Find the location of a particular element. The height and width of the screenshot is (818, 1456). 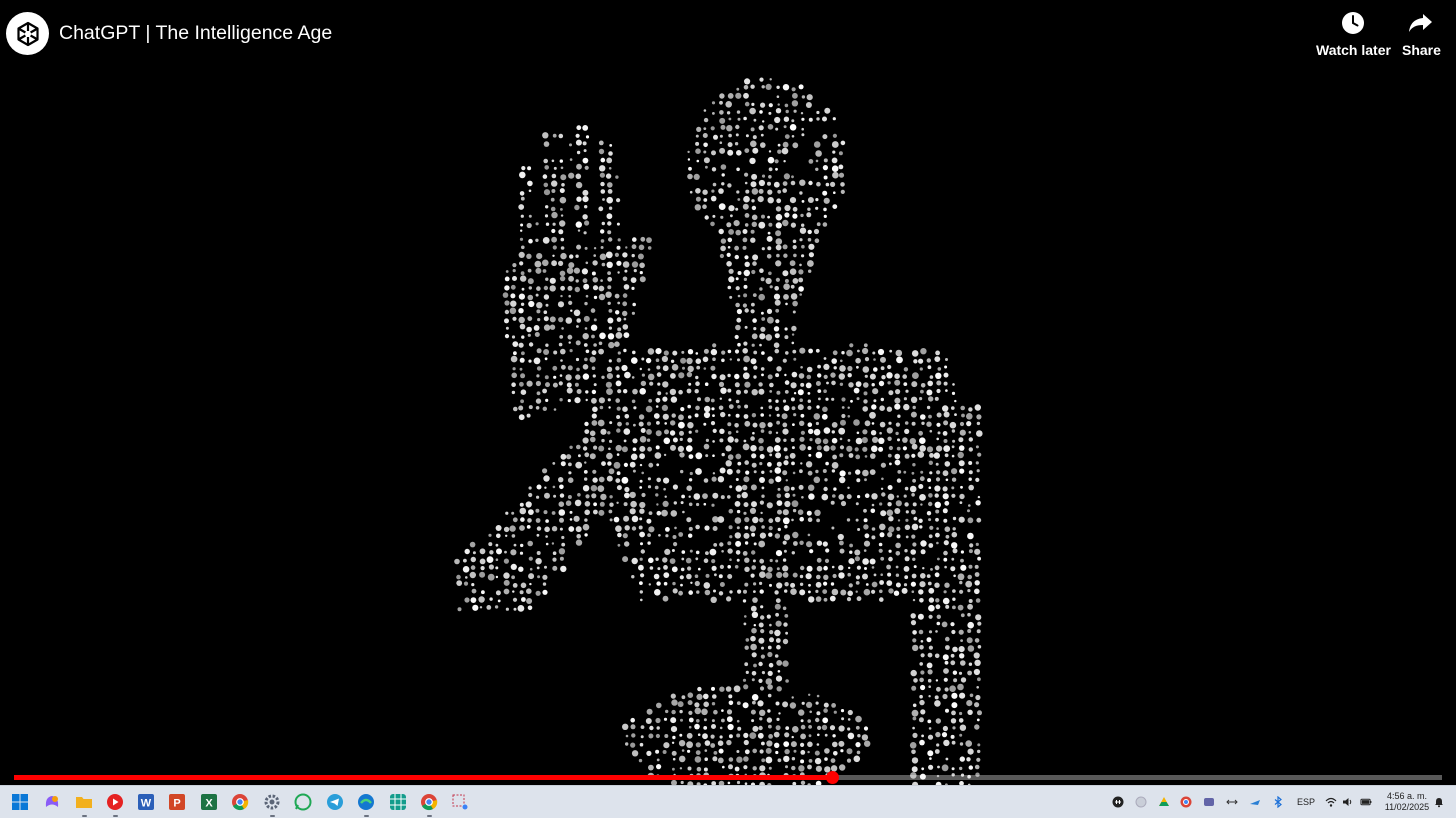

taskbar-file-explorer-button is located at coordinates (84, 805).